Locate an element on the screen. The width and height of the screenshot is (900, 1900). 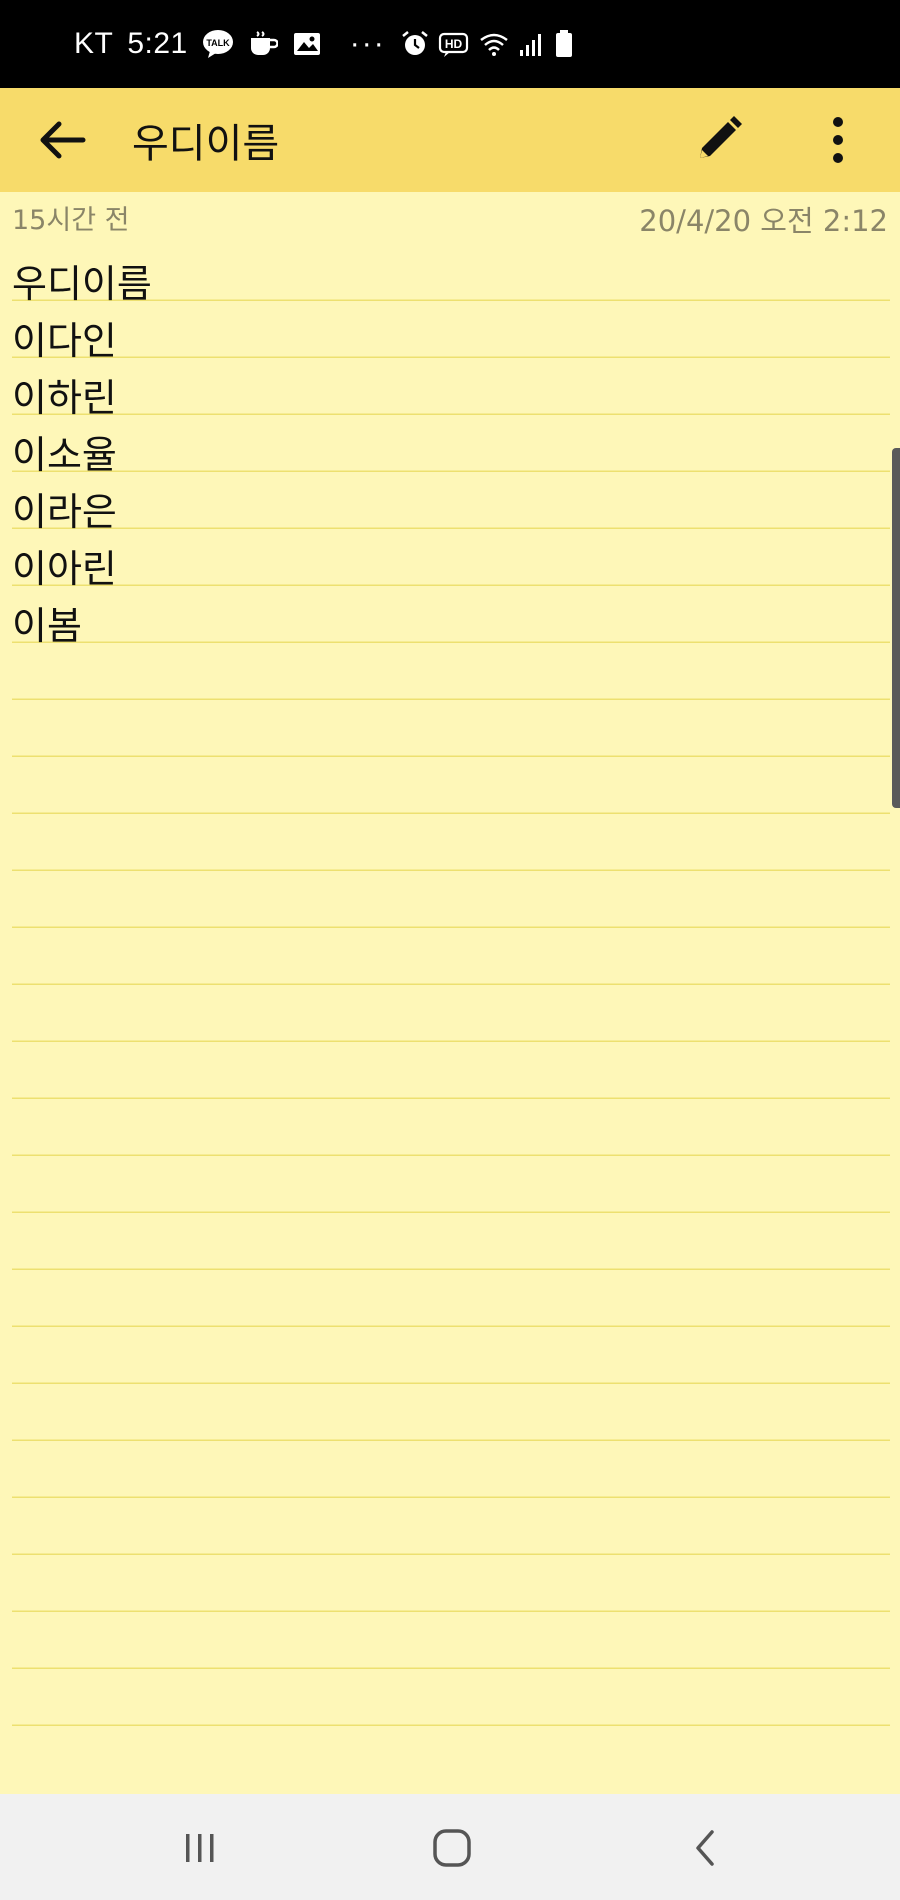
svg-text: TALK is located at coordinates (218, 43).